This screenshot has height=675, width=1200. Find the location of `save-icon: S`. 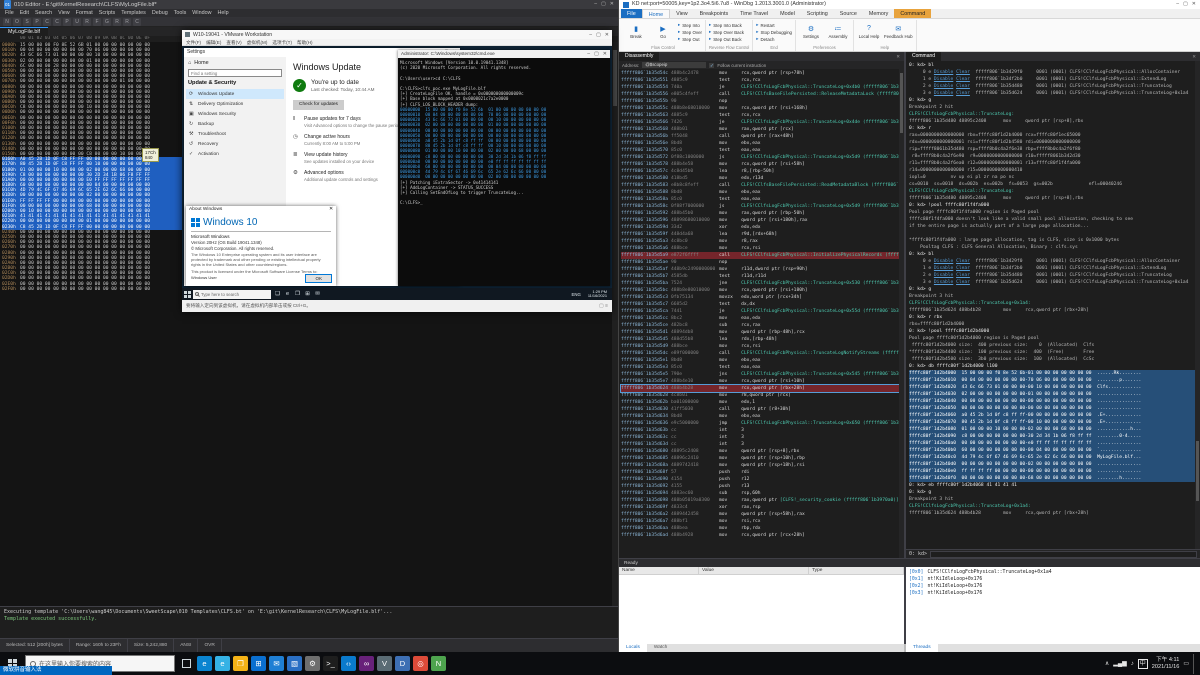

save-icon: S is located at coordinates (27, 22).